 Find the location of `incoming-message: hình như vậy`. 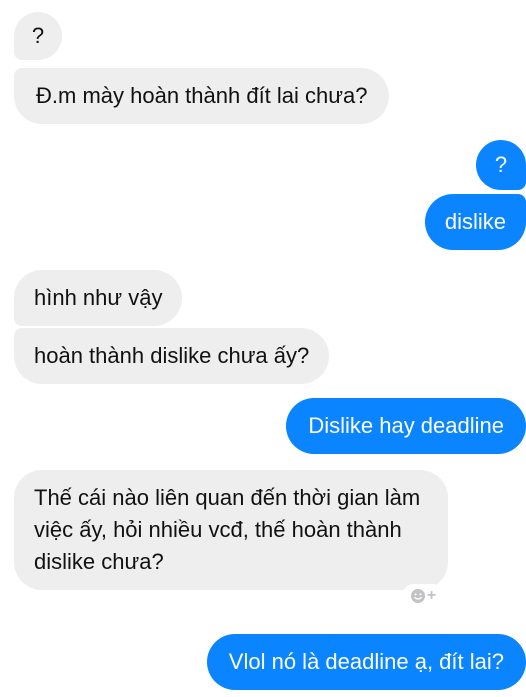

incoming-message: hình như vậy is located at coordinates (98, 298).